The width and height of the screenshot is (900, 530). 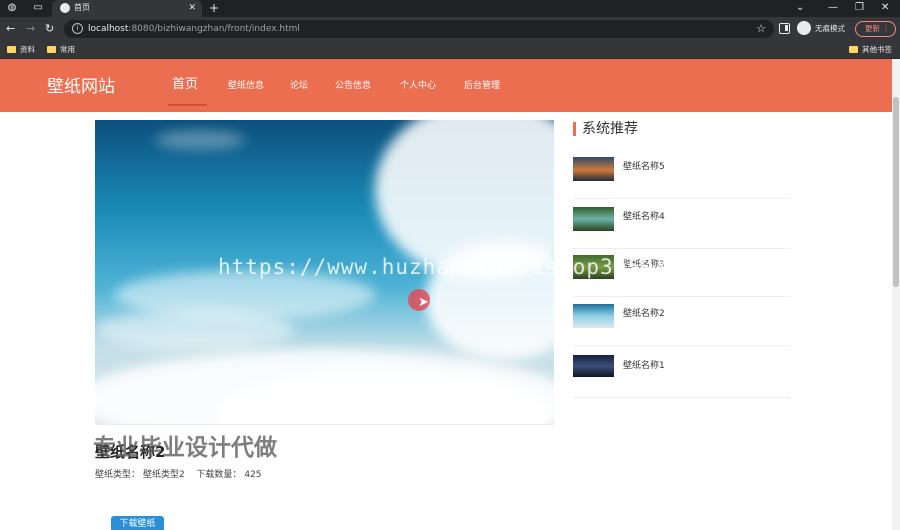 What do you see at coordinates (137, 523) in the screenshot?
I see `download-button: 下载壁纸` at bounding box center [137, 523].